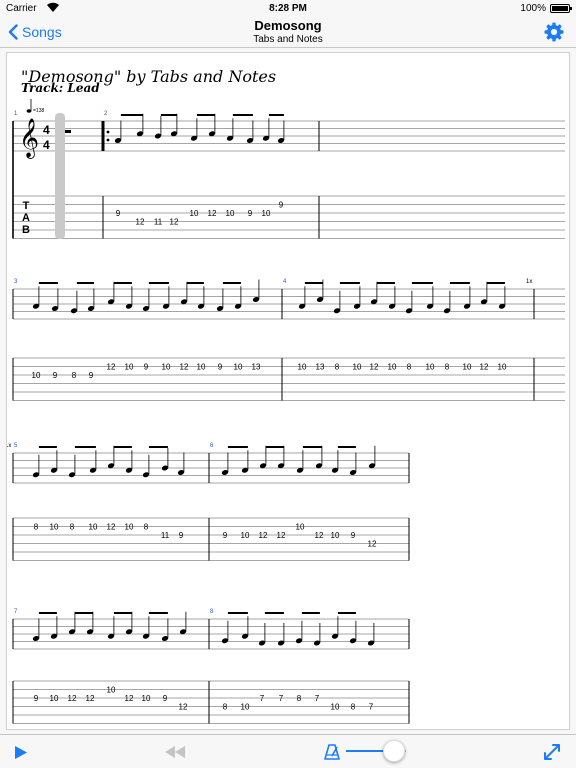 The image size is (576, 768). What do you see at coordinates (288, 39) in the screenshot?
I see `song-artist: Tabs and Notes` at bounding box center [288, 39].